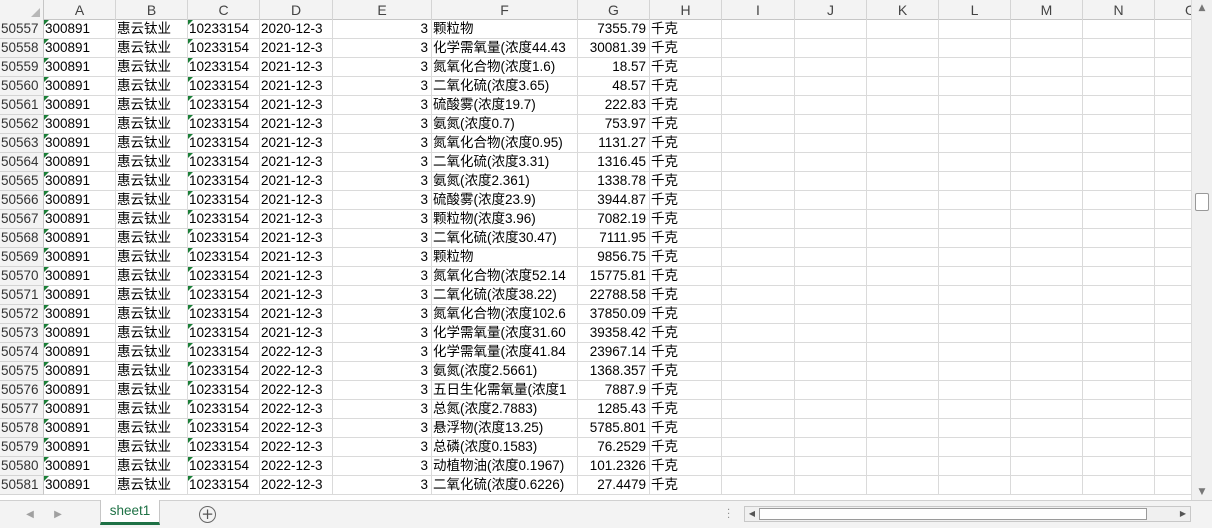 This screenshot has width=1212, height=528. I want to click on cell-f: 氨氮(浓度2.5661), so click(505, 371).